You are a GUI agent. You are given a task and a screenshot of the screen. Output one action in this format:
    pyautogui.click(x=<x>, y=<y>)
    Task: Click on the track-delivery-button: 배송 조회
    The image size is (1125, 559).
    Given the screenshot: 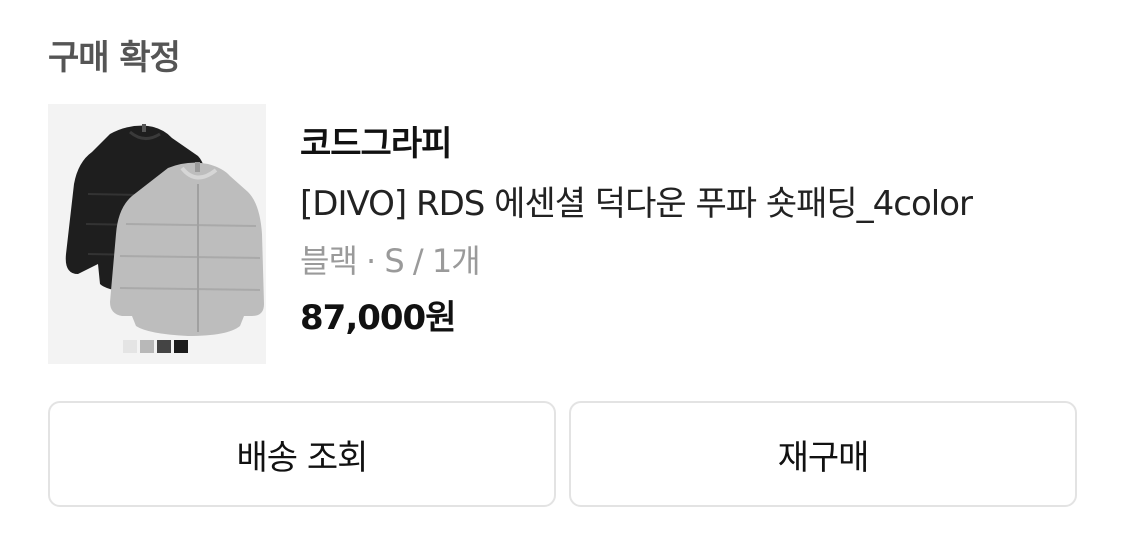 What is the action you would take?
    pyautogui.click(x=302, y=454)
    